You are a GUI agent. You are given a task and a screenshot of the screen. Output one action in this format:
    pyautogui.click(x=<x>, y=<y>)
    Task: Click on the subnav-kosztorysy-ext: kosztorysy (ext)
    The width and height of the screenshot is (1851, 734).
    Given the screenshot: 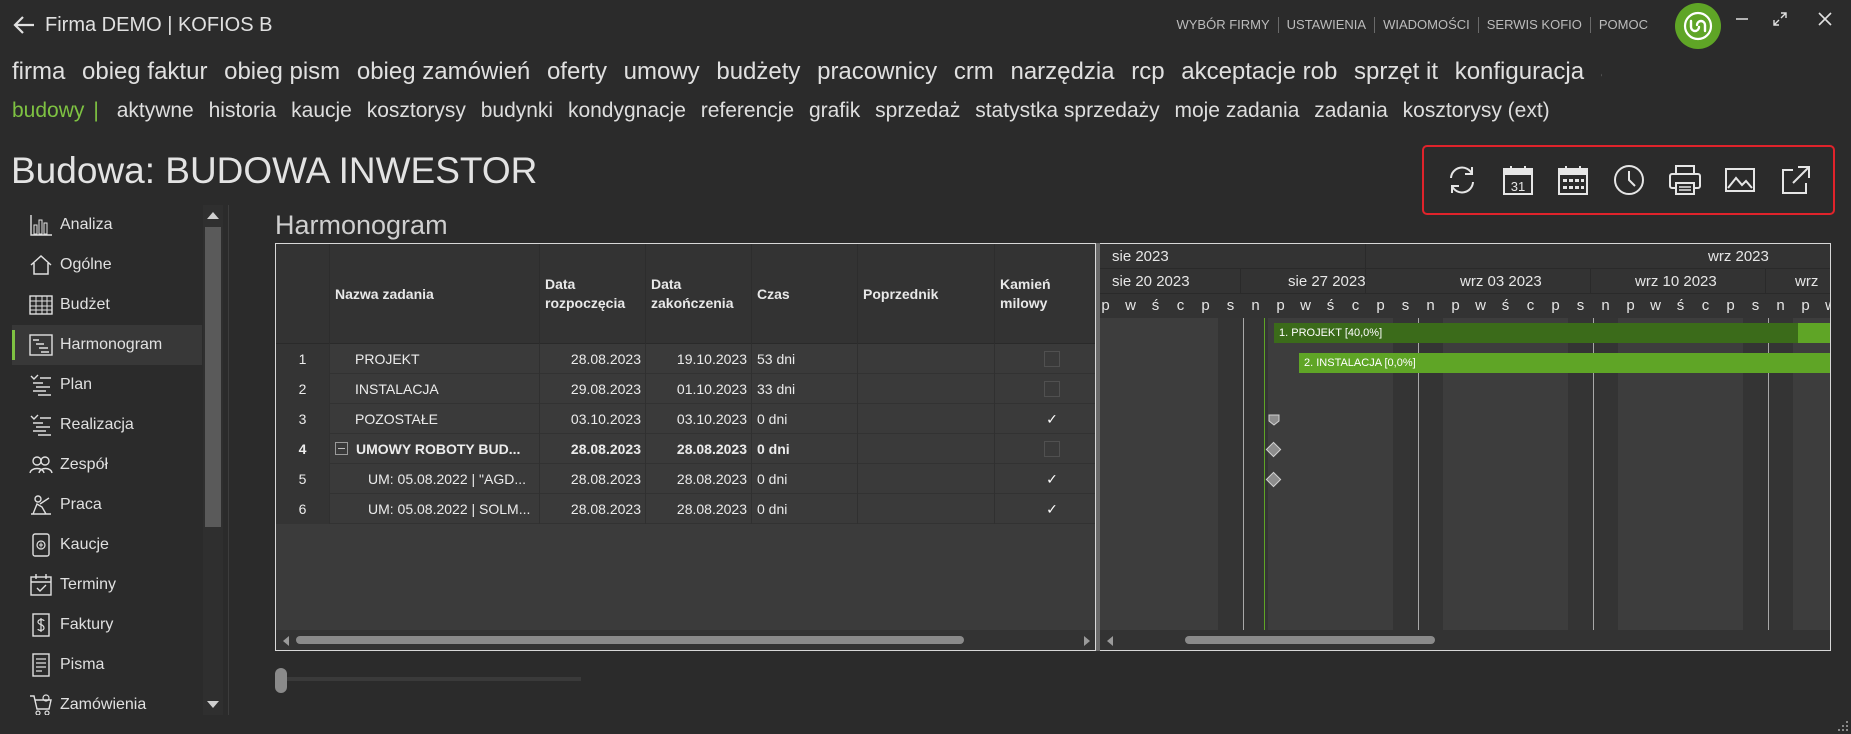 What is the action you would take?
    pyautogui.click(x=1476, y=110)
    